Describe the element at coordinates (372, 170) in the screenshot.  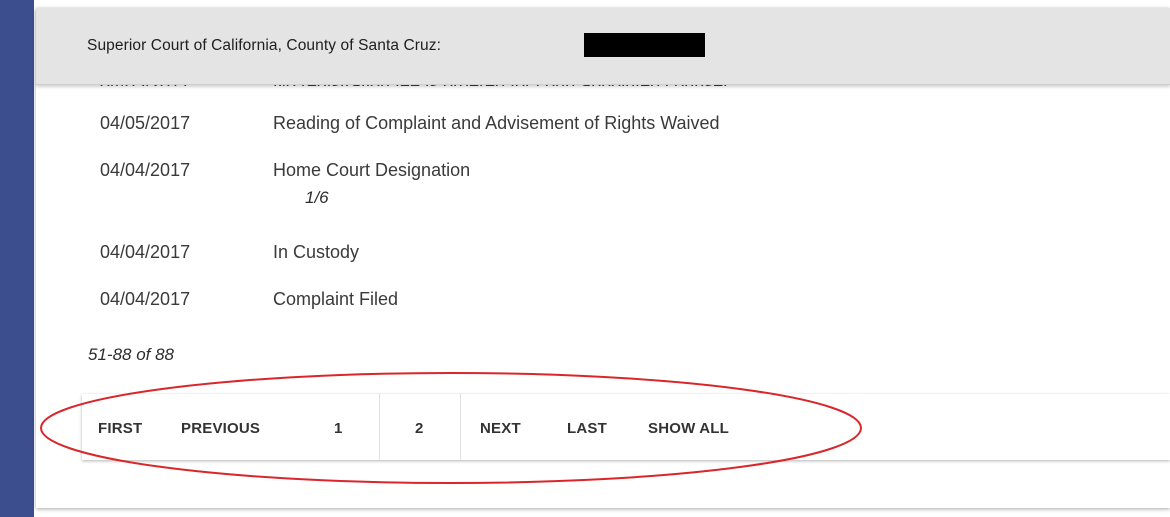
I see `event-description: Home Court Designation` at that location.